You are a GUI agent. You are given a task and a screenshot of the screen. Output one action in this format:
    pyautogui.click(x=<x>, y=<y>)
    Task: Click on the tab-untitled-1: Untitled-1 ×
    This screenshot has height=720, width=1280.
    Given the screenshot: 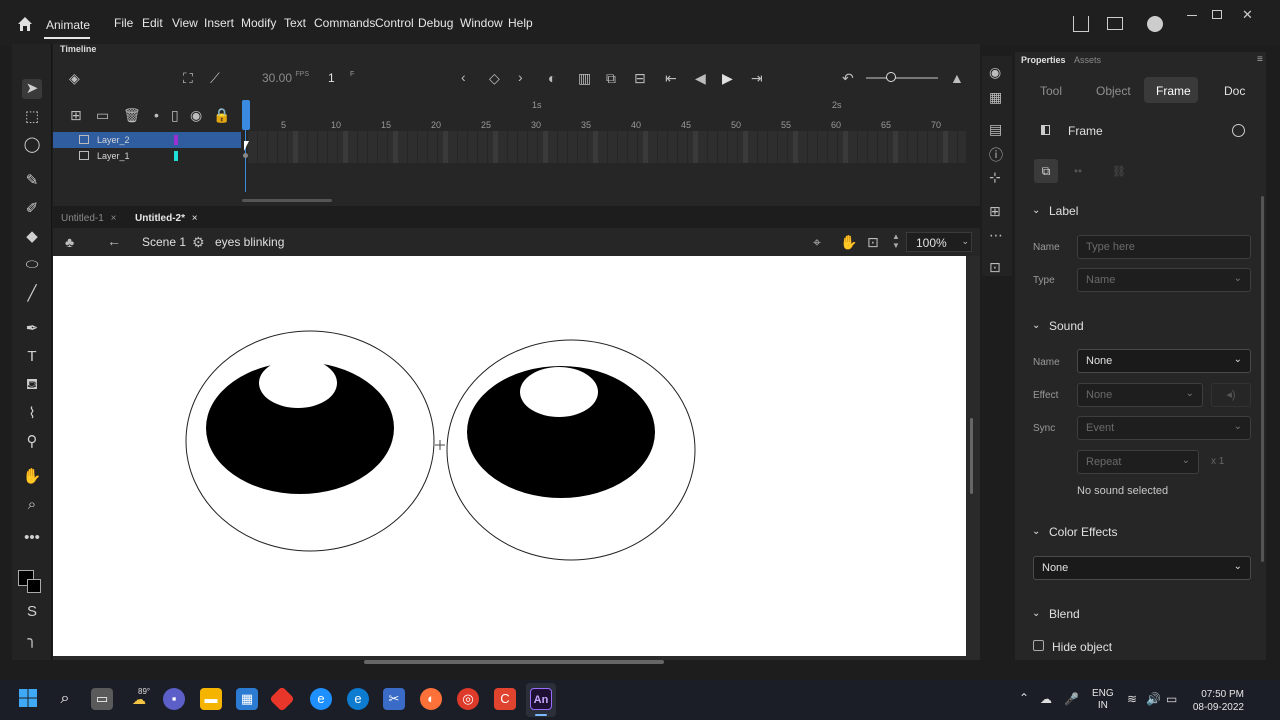 What is the action you would take?
    pyautogui.click(x=88, y=218)
    